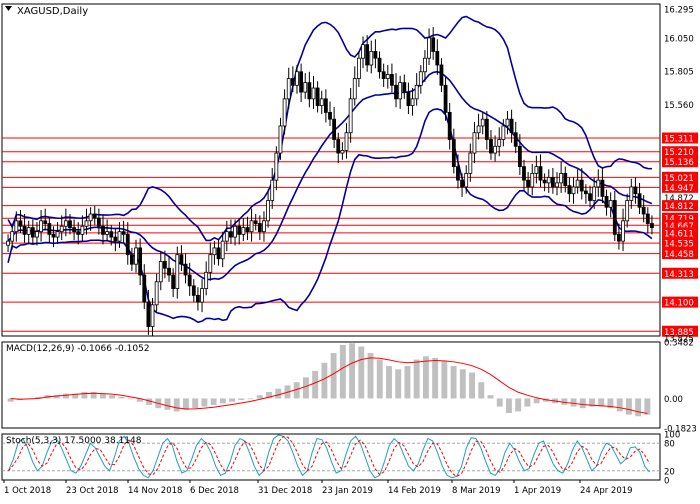 The height and width of the screenshot is (504, 700). What do you see at coordinates (27, 491) in the screenshot?
I see `x-axis-date-label: 1 Oct 2018` at bounding box center [27, 491].